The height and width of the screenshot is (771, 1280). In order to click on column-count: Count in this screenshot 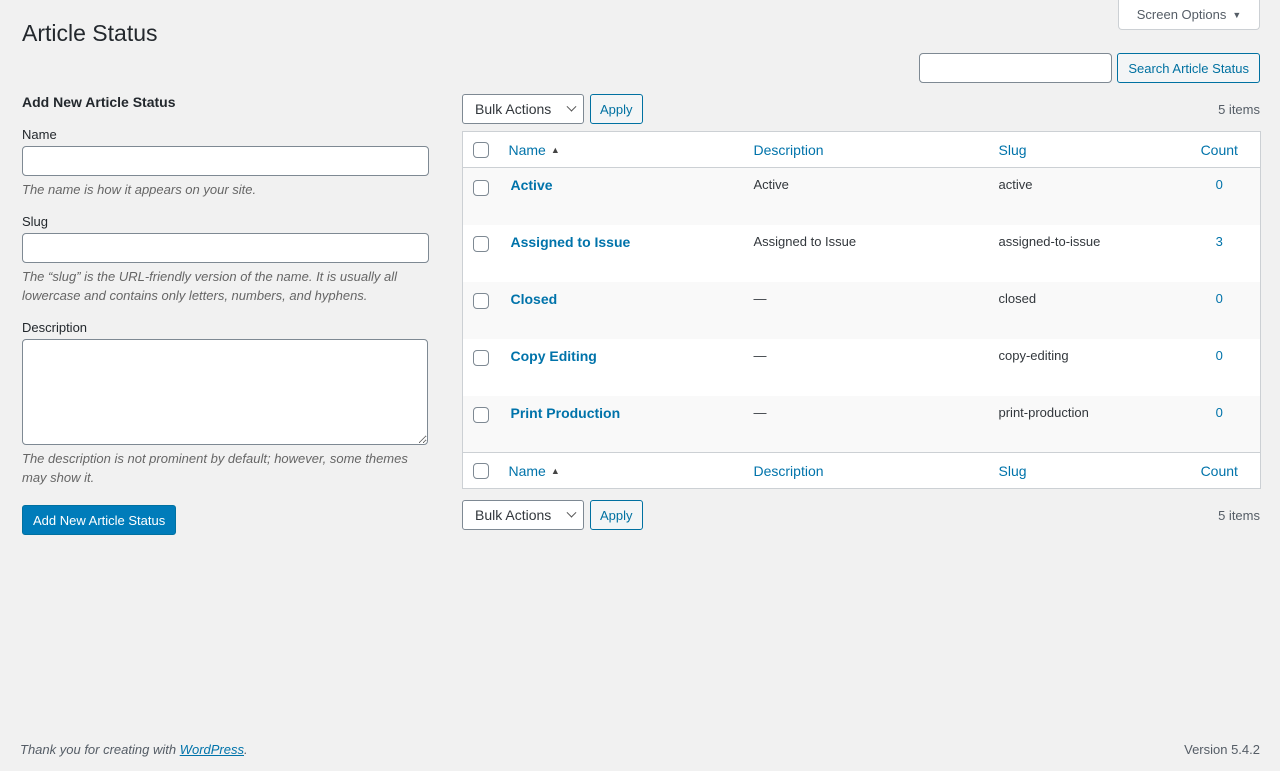, I will do `click(1219, 149)`.